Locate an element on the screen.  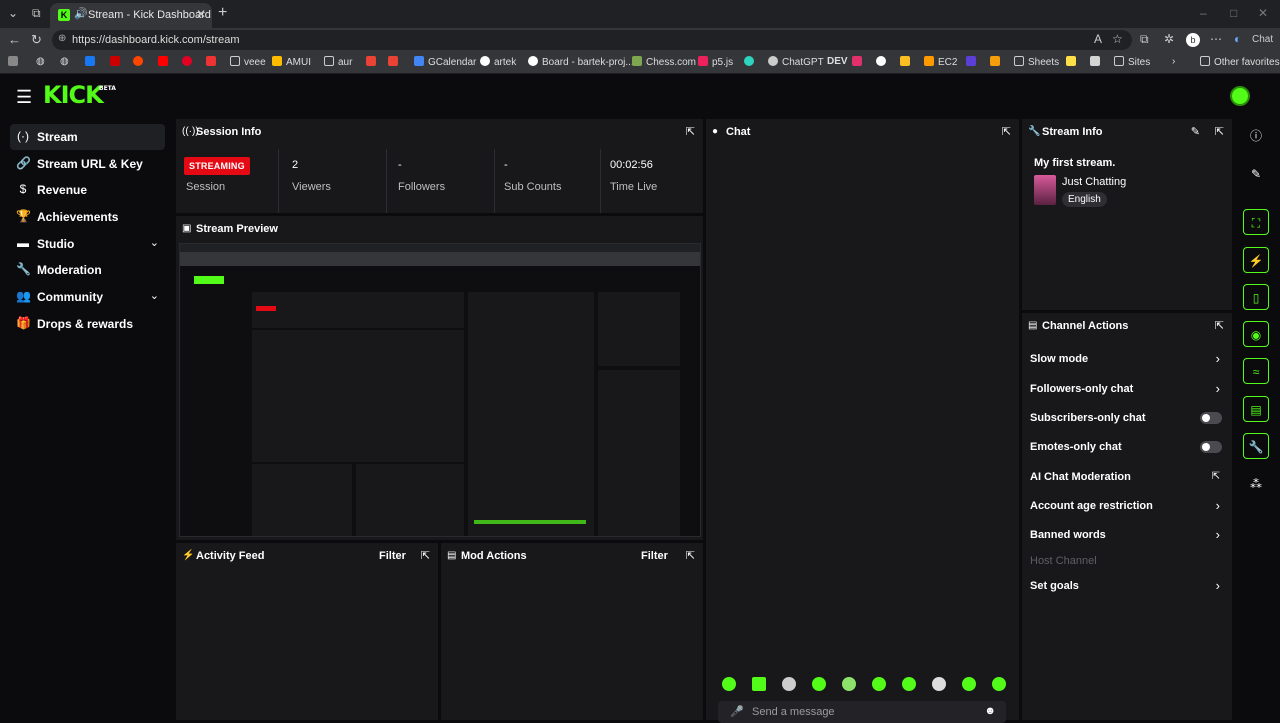
globe-icon: ◍ is located at coordinates (40, 61).